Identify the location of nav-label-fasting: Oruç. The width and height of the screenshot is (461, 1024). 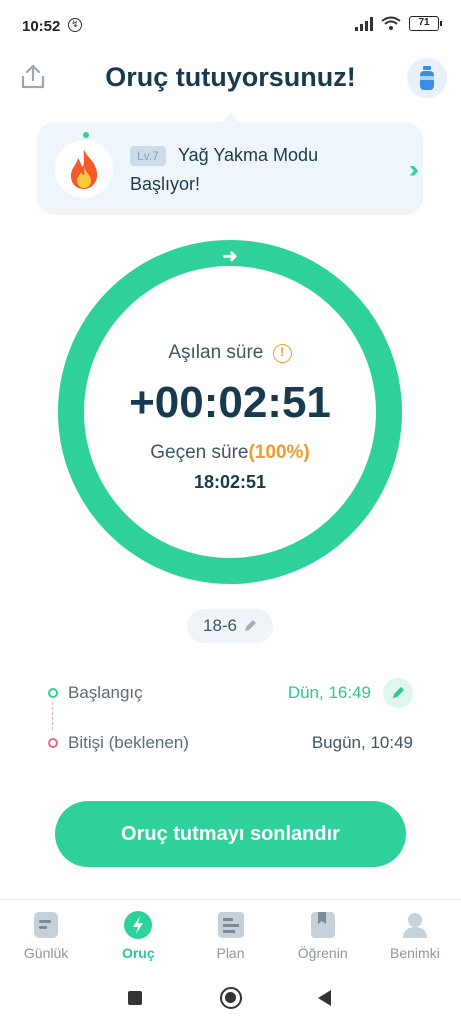
(138, 953).